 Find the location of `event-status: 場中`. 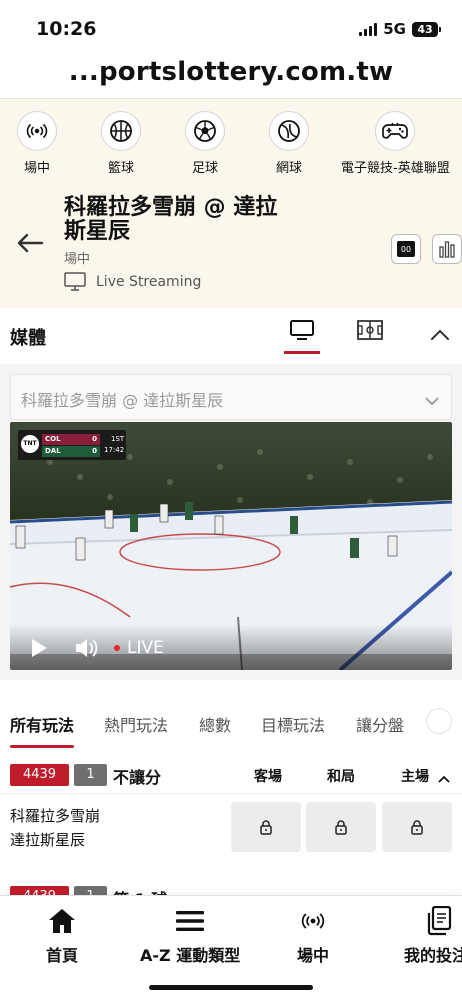

event-status: 場中 is located at coordinates (77, 259).